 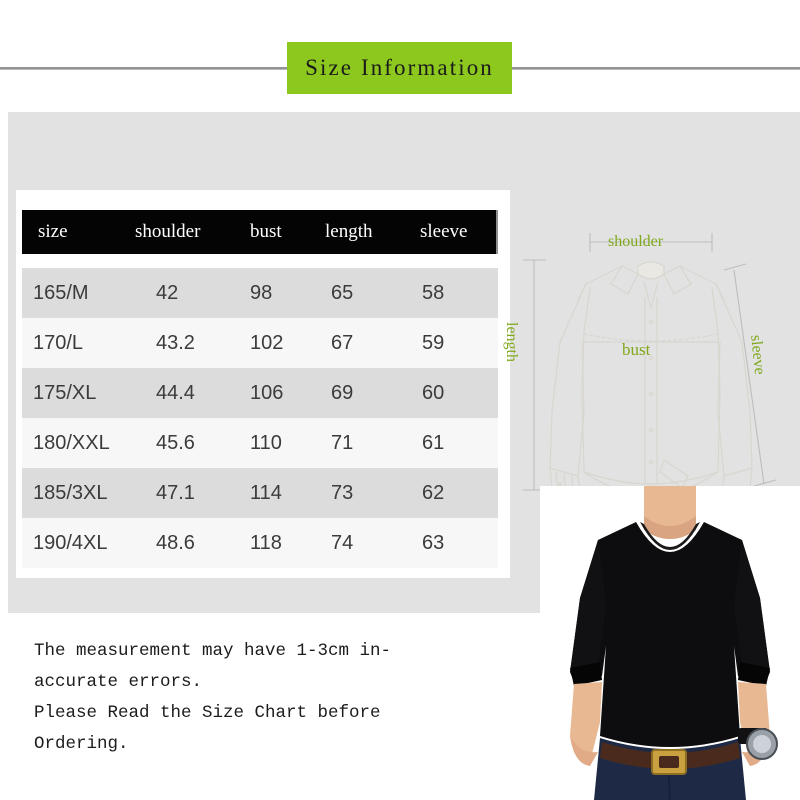 What do you see at coordinates (266, 542) in the screenshot?
I see `cell-bust: 118` at bounding box center [266, 542].